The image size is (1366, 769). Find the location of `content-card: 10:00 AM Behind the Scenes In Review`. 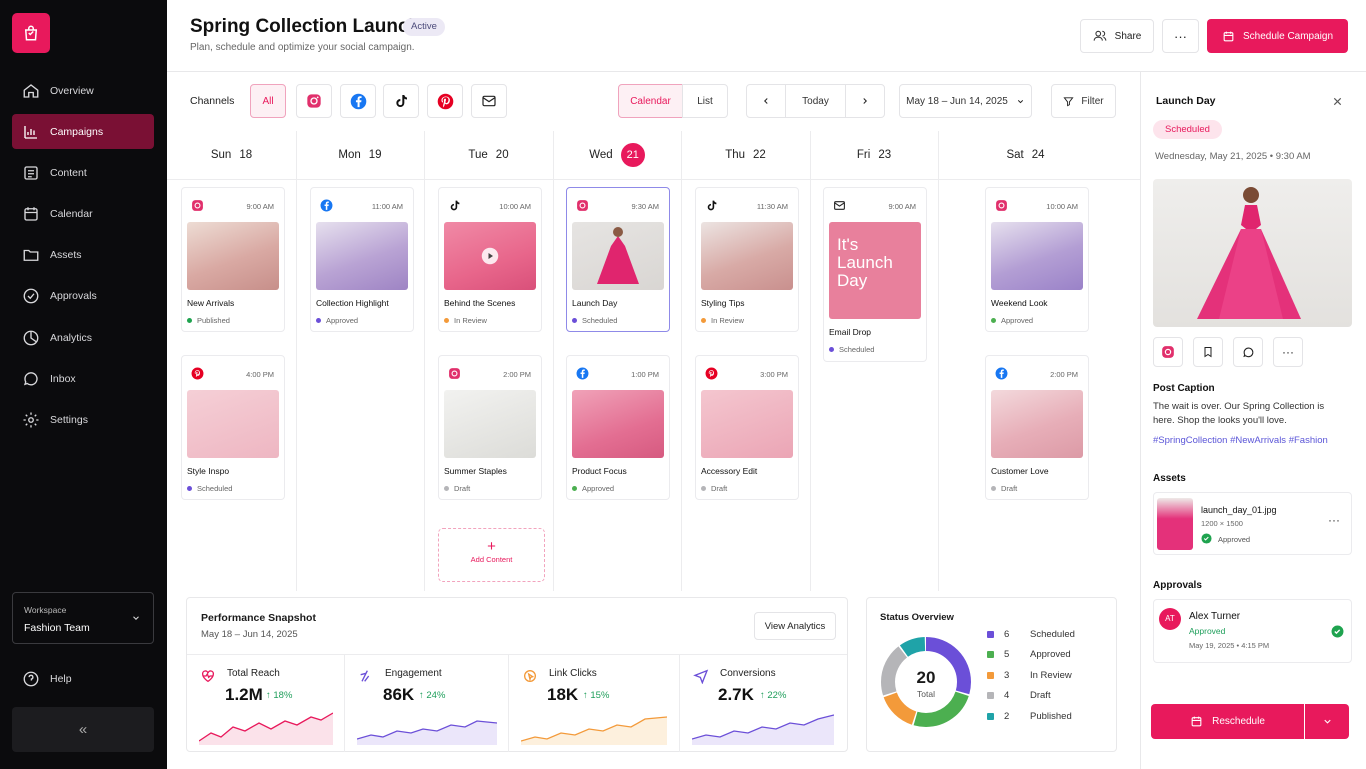

content-card: 10:00 AM Behind the Scenes In Review is located at coordinates (490, 259).